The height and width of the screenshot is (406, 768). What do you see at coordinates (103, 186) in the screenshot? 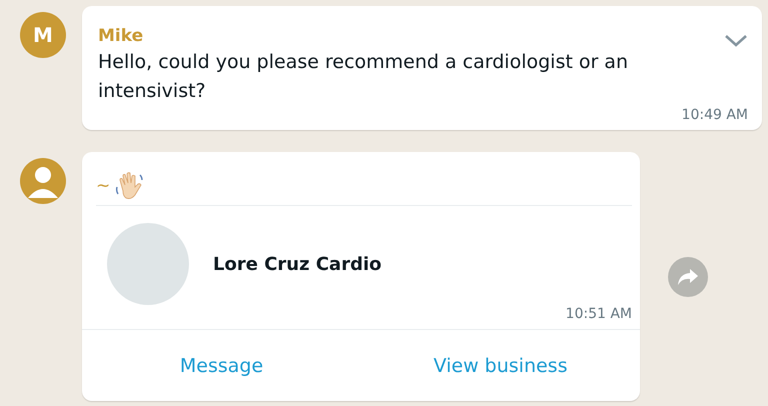
I see `sender-name: ~` at bounding box center [103, 186].